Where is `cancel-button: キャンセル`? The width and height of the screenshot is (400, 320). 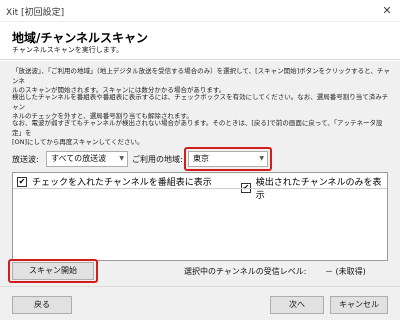
cancel-button: キャンセル is located at coordinates (359, 305).